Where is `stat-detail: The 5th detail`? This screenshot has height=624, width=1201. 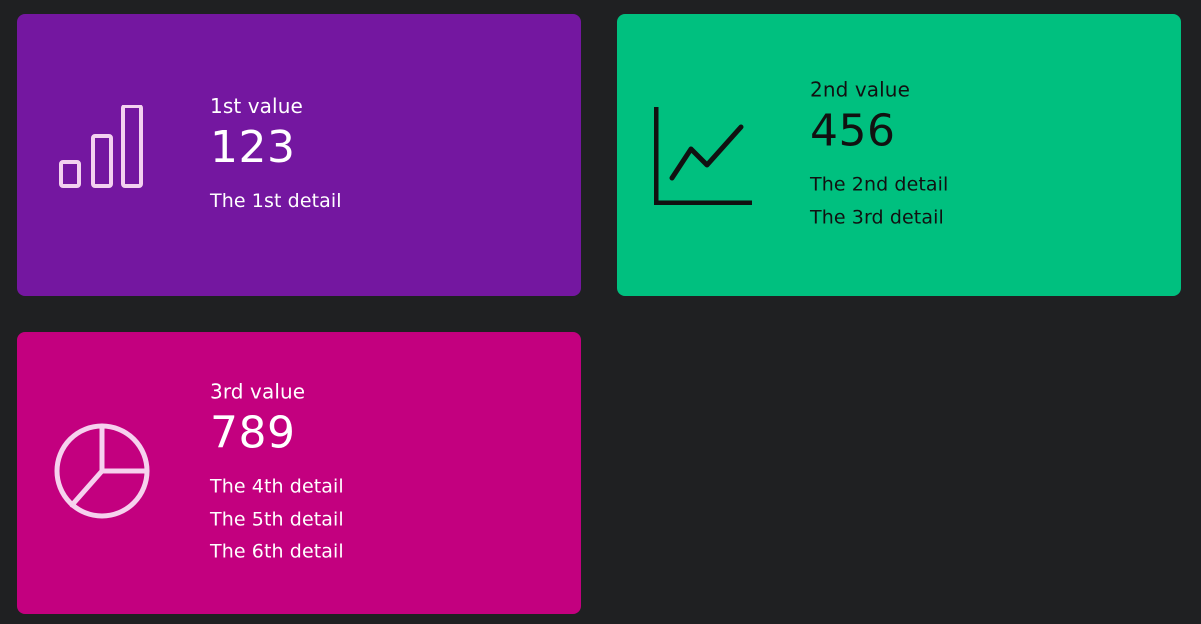
stat-detail: The 5th detail is located at coordinates (277, 518).